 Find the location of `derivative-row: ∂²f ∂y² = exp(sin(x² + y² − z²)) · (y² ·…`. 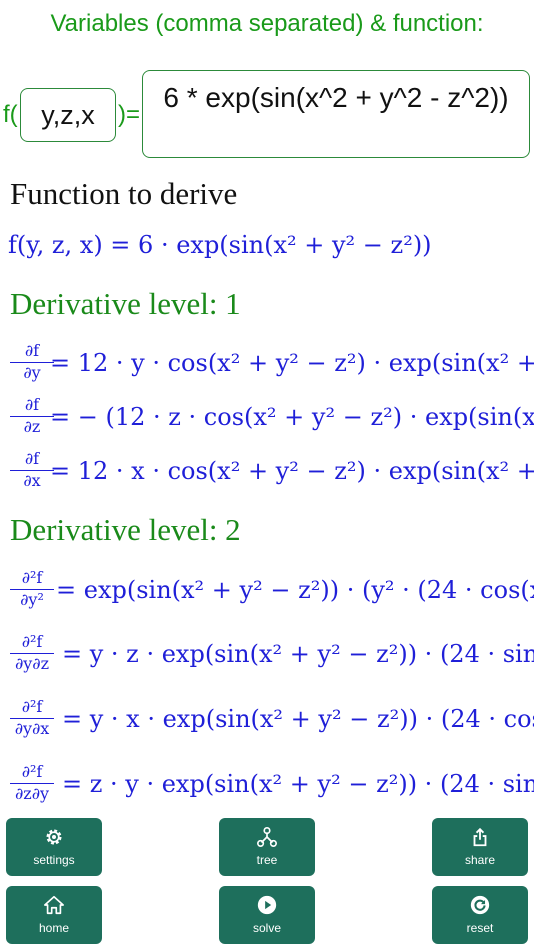

derivative-row: ∂²f ∂y² = exp(sin(x² + y² − z²)) · (y² ·… is located at coordinates (272, 593).